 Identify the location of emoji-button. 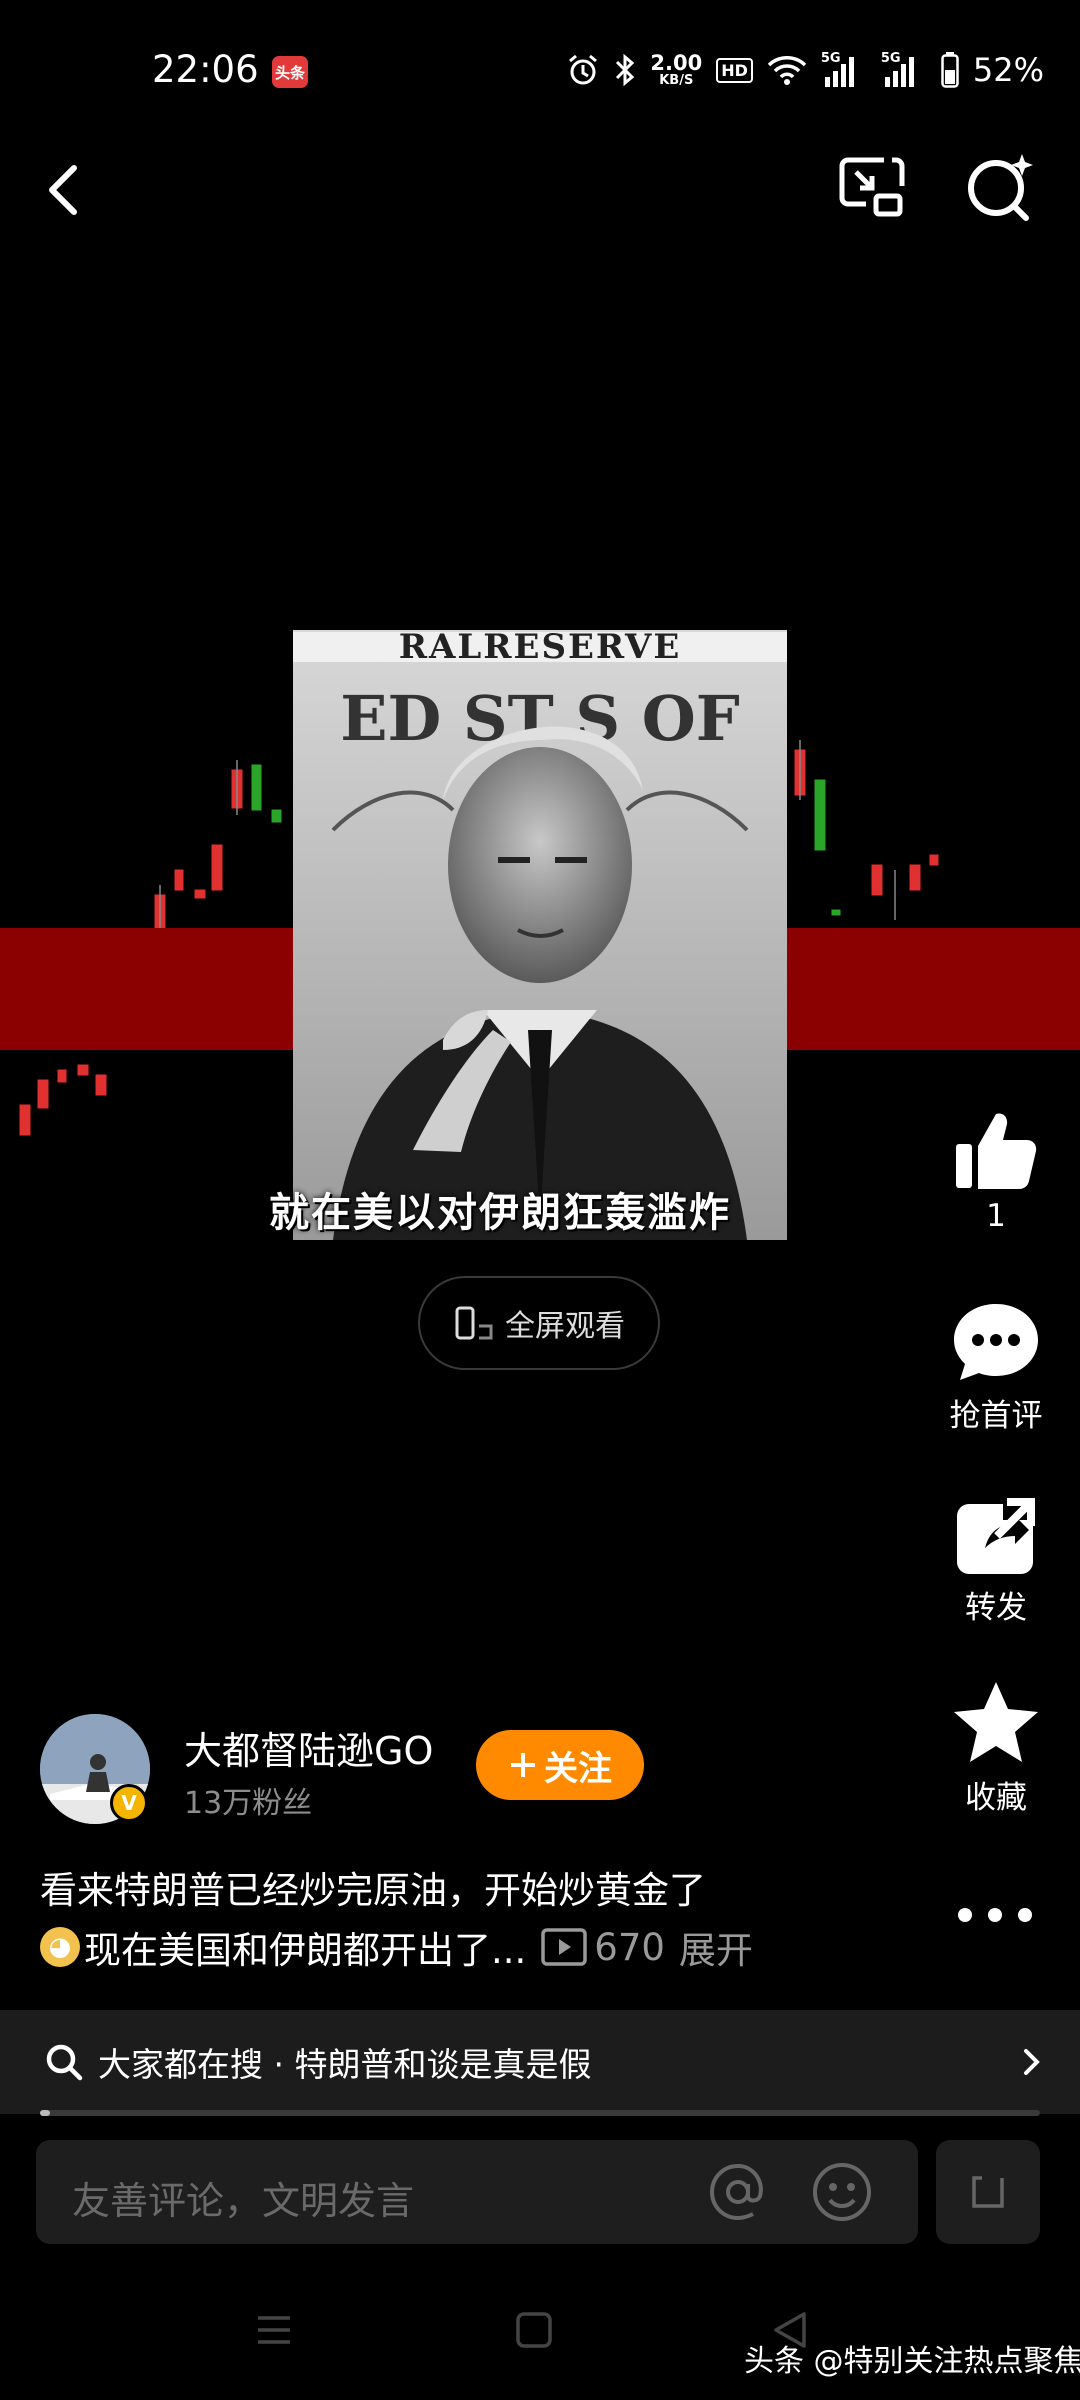
(842, 2192).